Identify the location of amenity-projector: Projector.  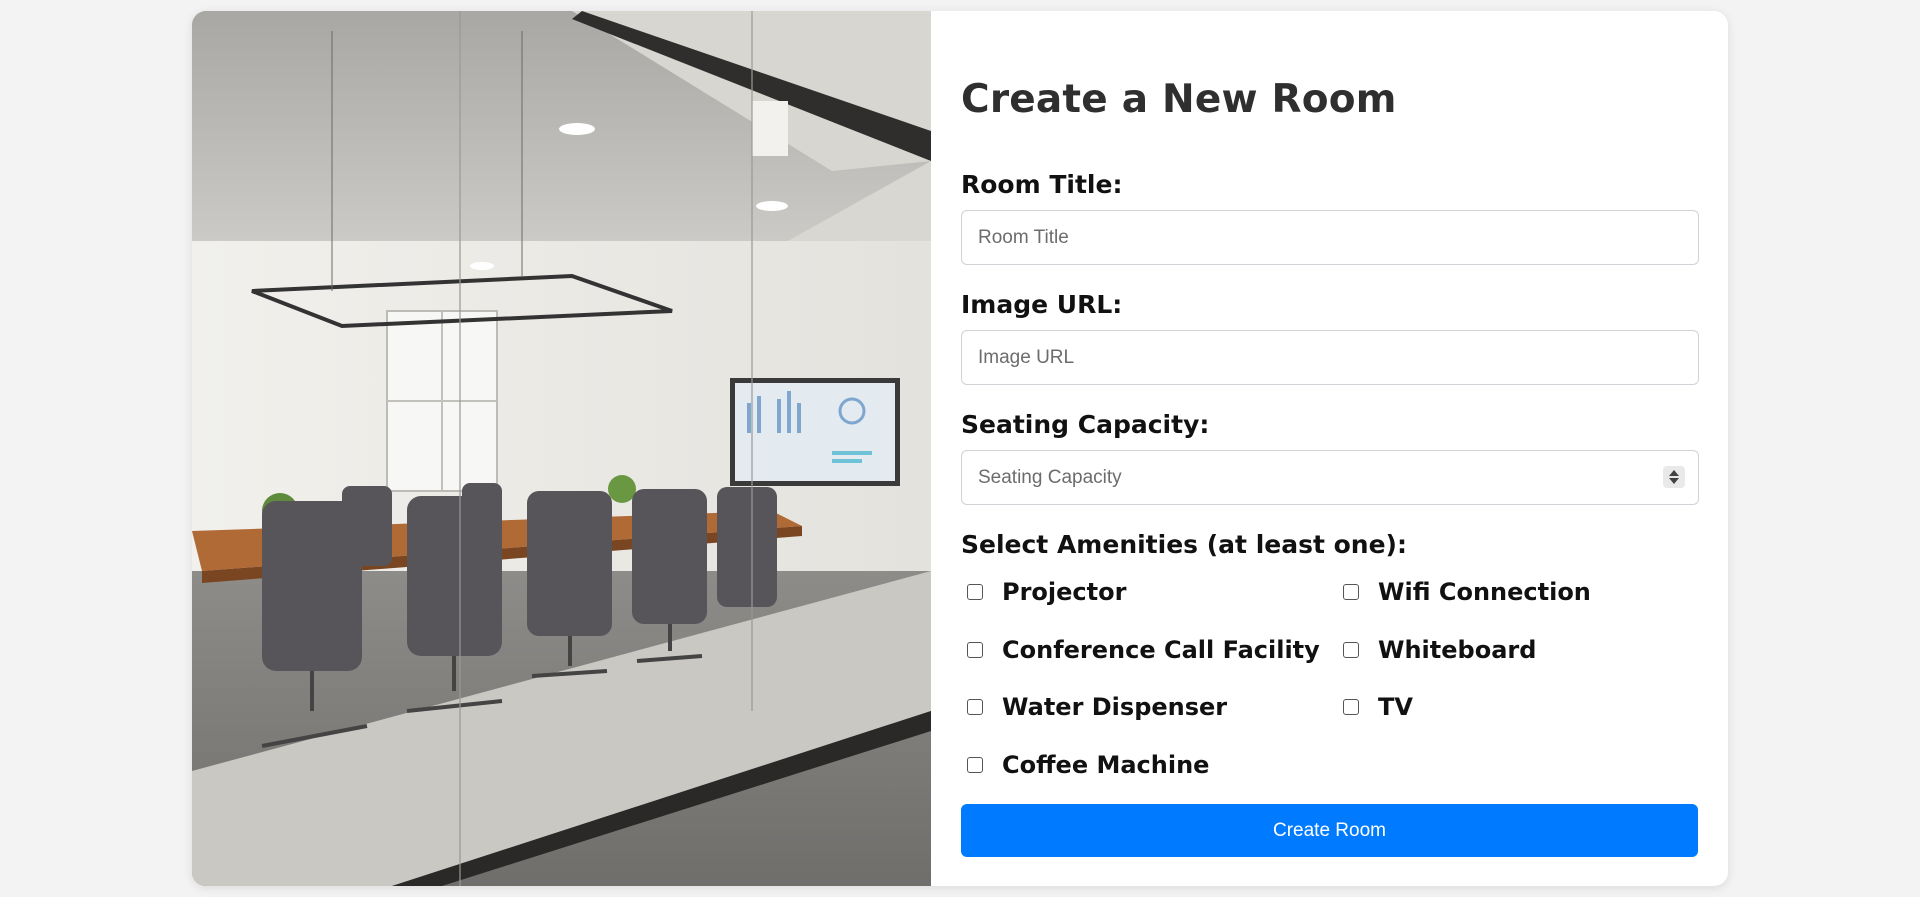
(1046, 592).